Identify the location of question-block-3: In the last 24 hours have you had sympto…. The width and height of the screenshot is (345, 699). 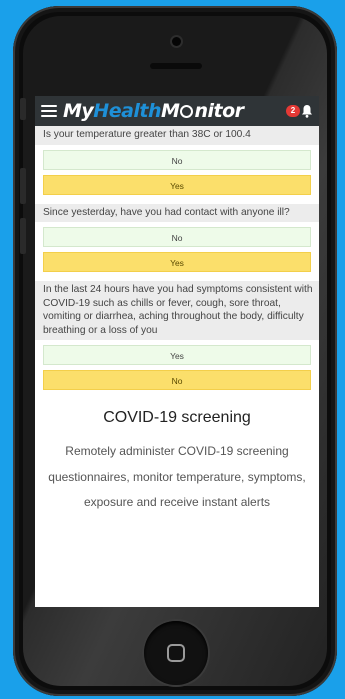
(177, 340).